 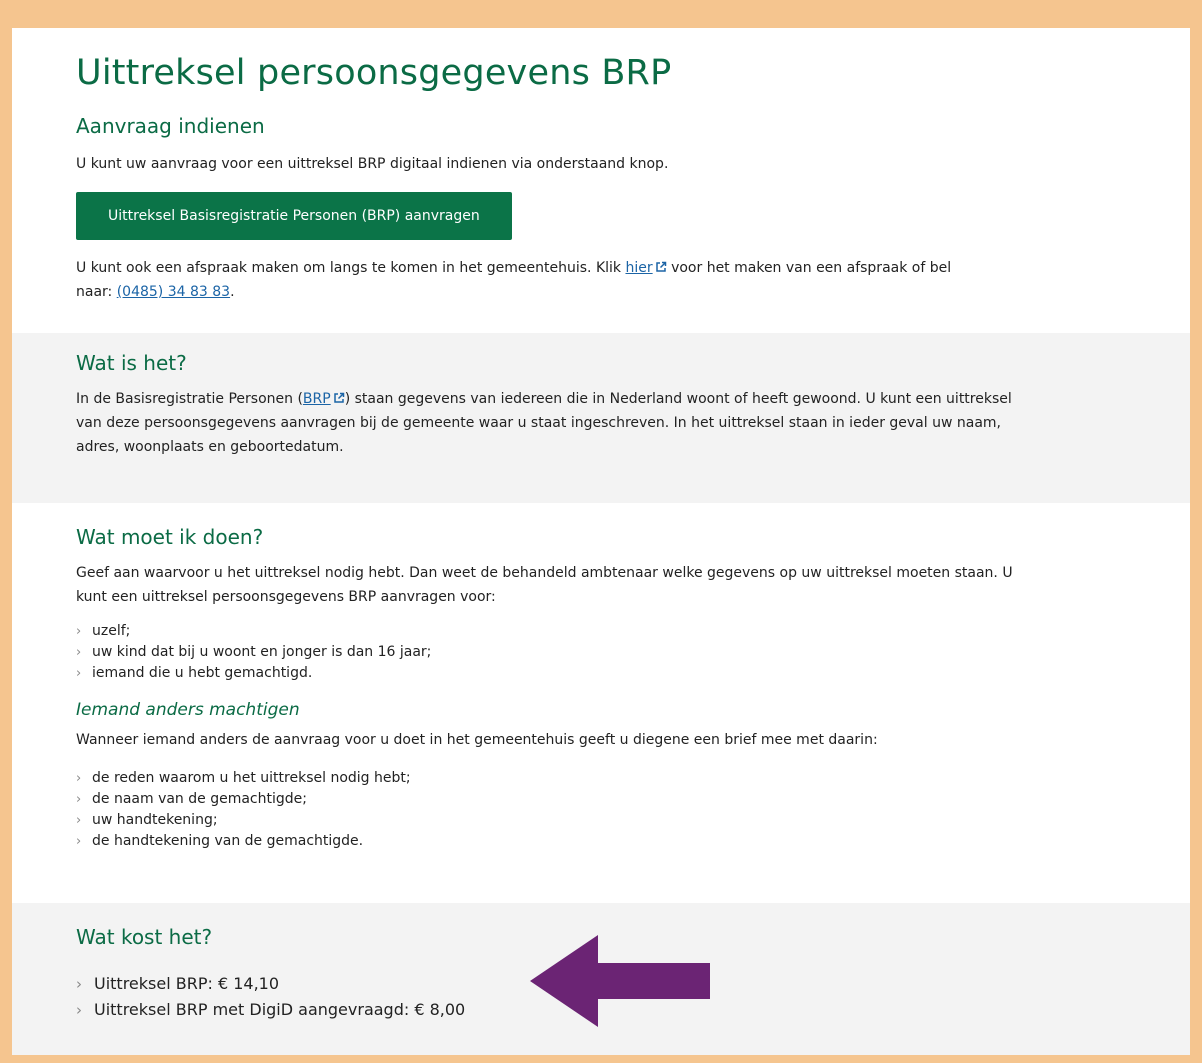 I want to click on left-arrow-annotation, so click(x=620, y=981).